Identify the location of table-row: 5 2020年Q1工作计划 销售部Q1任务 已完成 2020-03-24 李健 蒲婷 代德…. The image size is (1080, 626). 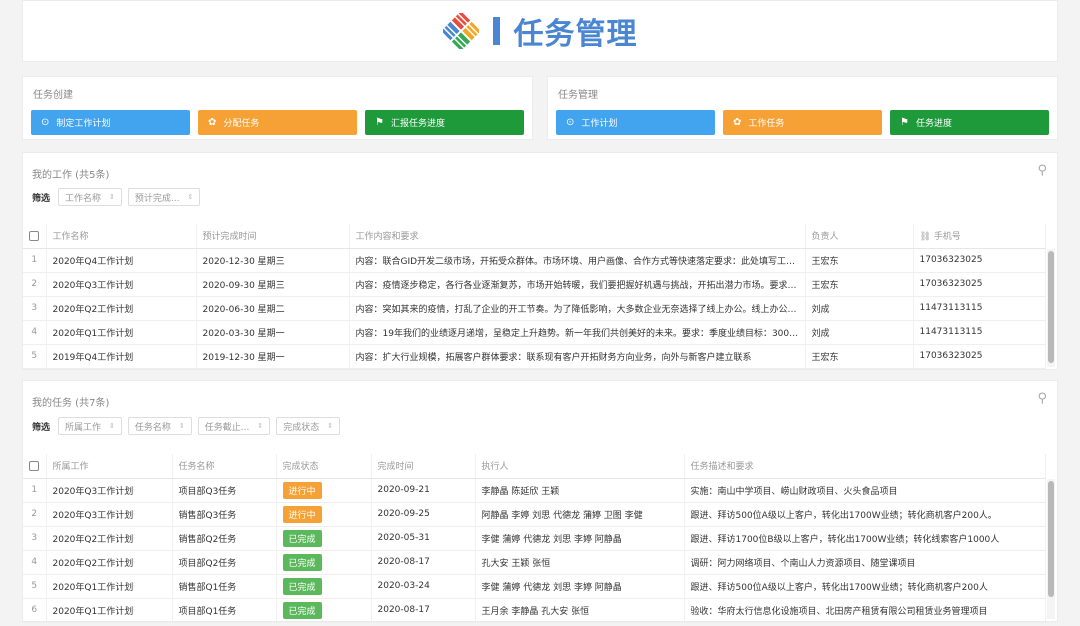
(534, 586).